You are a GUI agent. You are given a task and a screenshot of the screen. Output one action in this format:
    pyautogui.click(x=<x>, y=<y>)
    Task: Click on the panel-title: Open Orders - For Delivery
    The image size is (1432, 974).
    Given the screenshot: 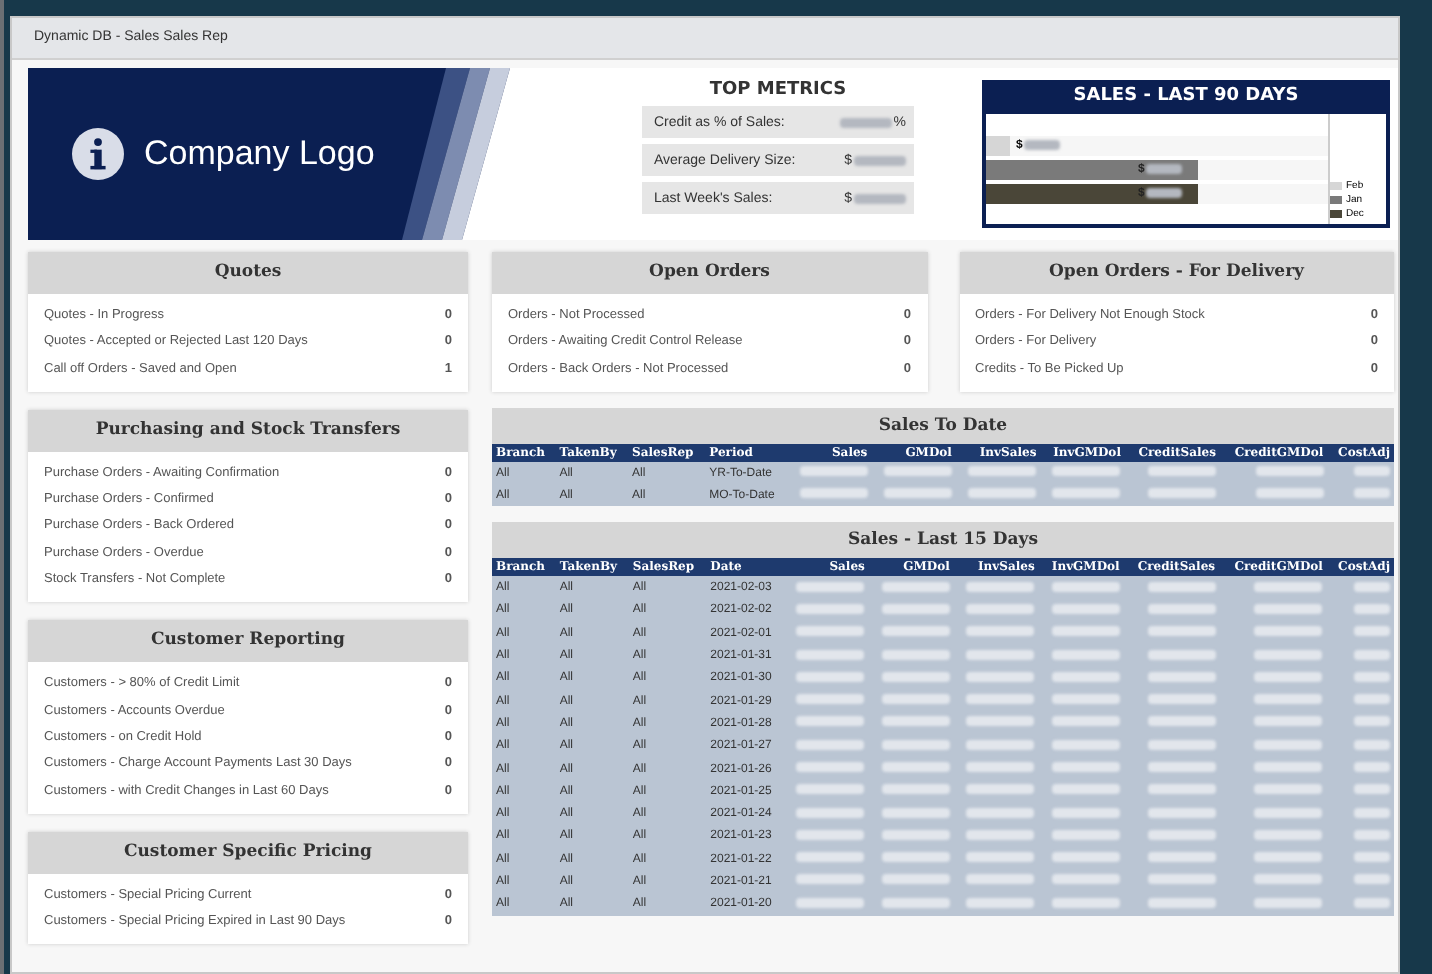 What is the action you would take?
    pyautogui.click(x=1176, y=273)
    